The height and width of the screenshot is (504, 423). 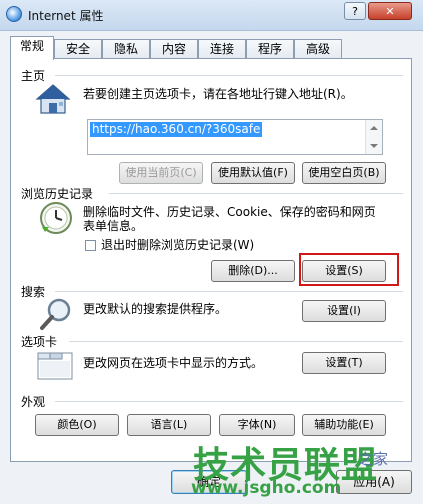 I want to click on history-clock-icon, so click(x=56, y=218).